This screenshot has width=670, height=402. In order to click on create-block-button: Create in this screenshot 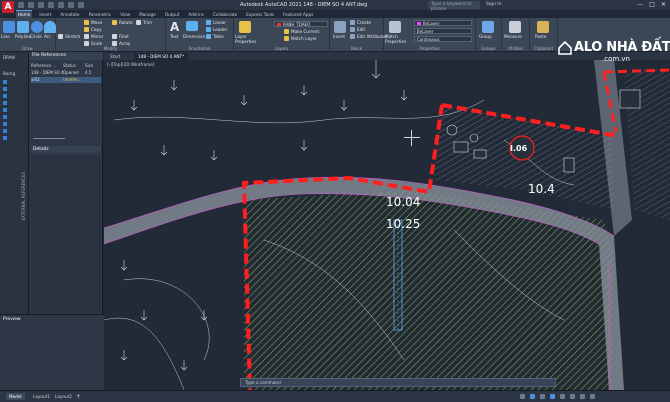, I will do `click(360, 22)`.